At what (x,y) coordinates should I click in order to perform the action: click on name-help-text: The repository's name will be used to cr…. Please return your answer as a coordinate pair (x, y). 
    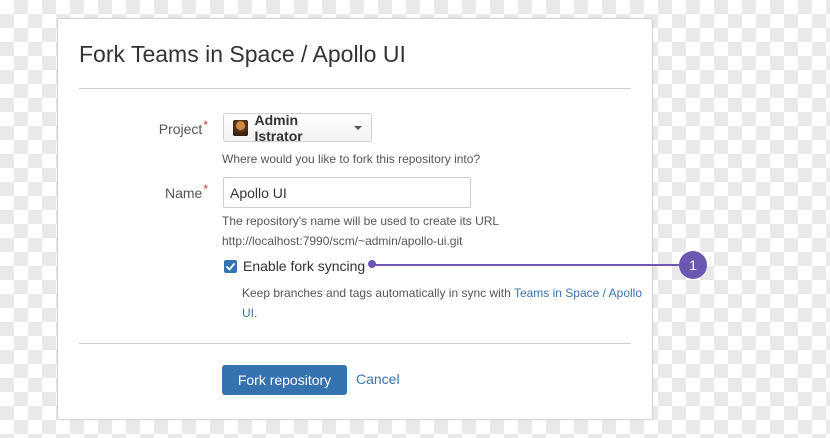
    Looking at the image, I should click on (361, 221).